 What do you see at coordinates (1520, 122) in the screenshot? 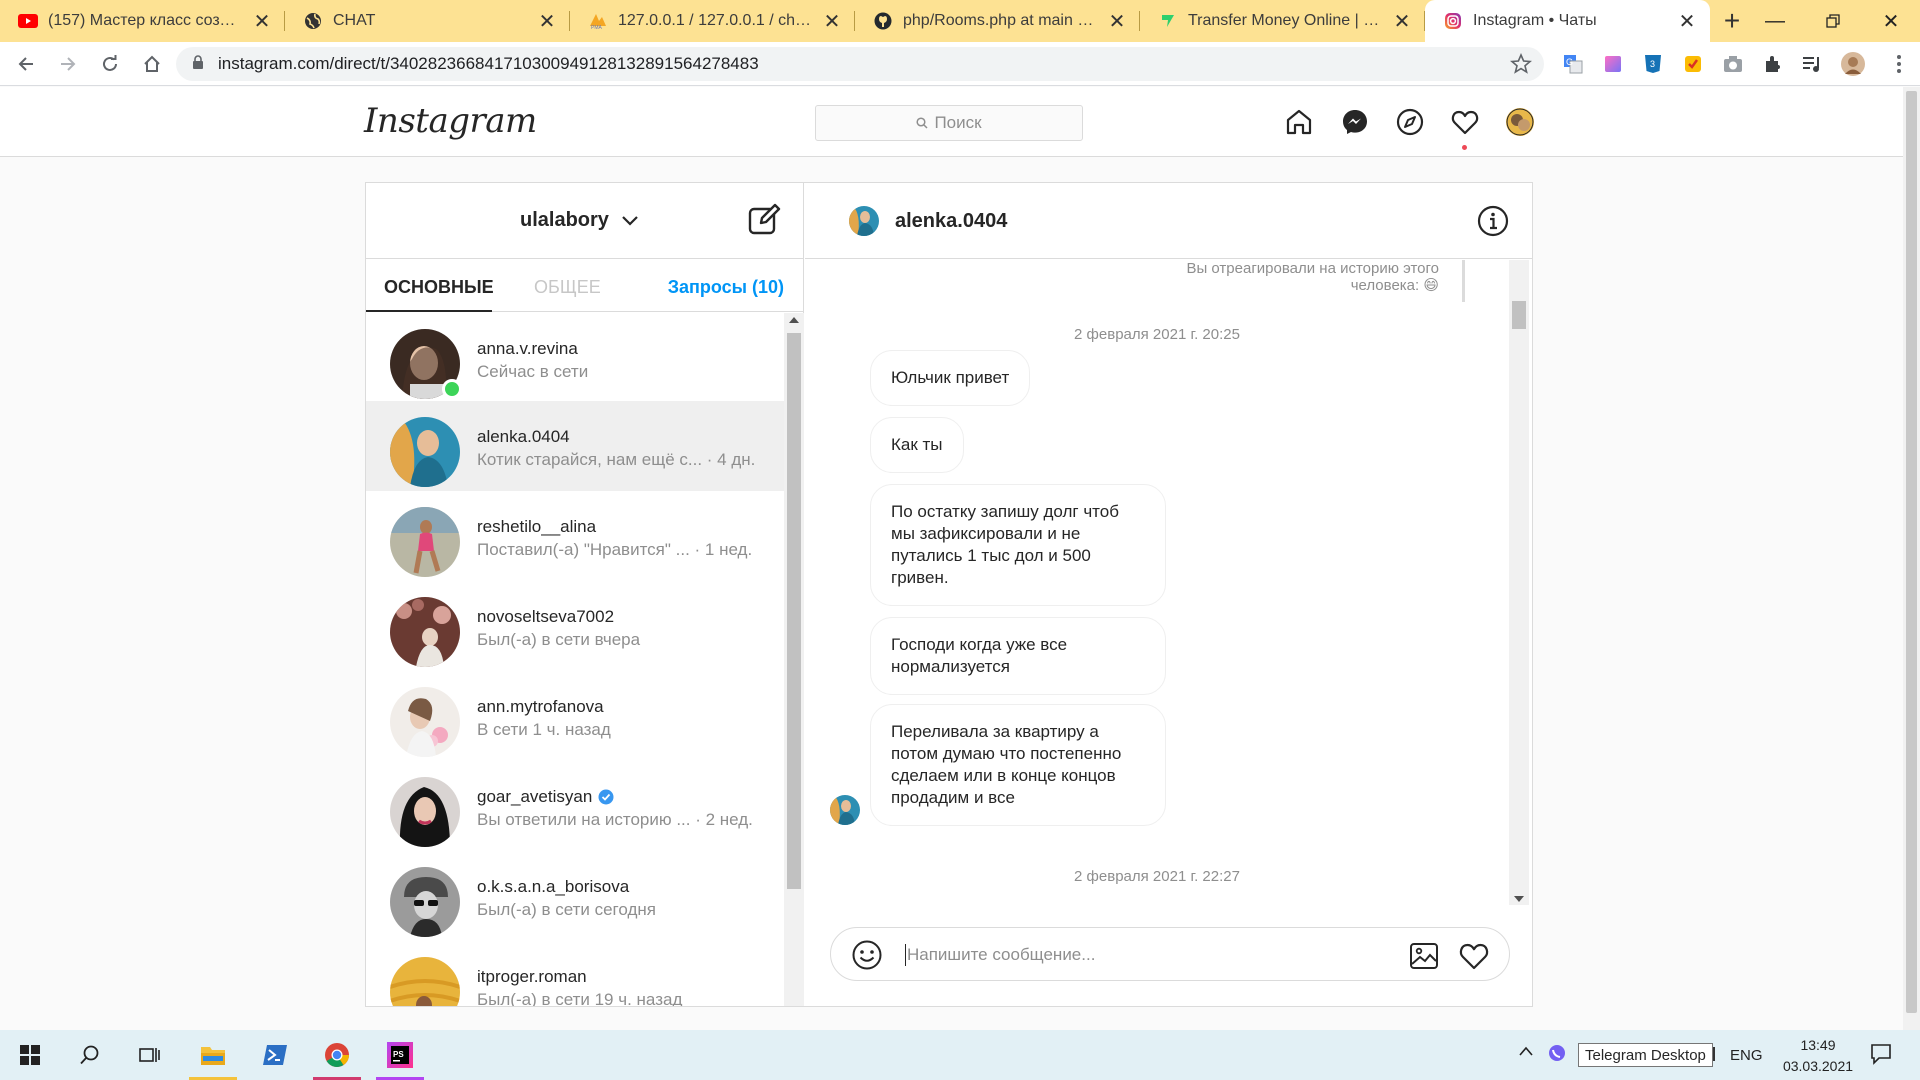
I see `profile-avatar` at bounding box center [1520, 122].